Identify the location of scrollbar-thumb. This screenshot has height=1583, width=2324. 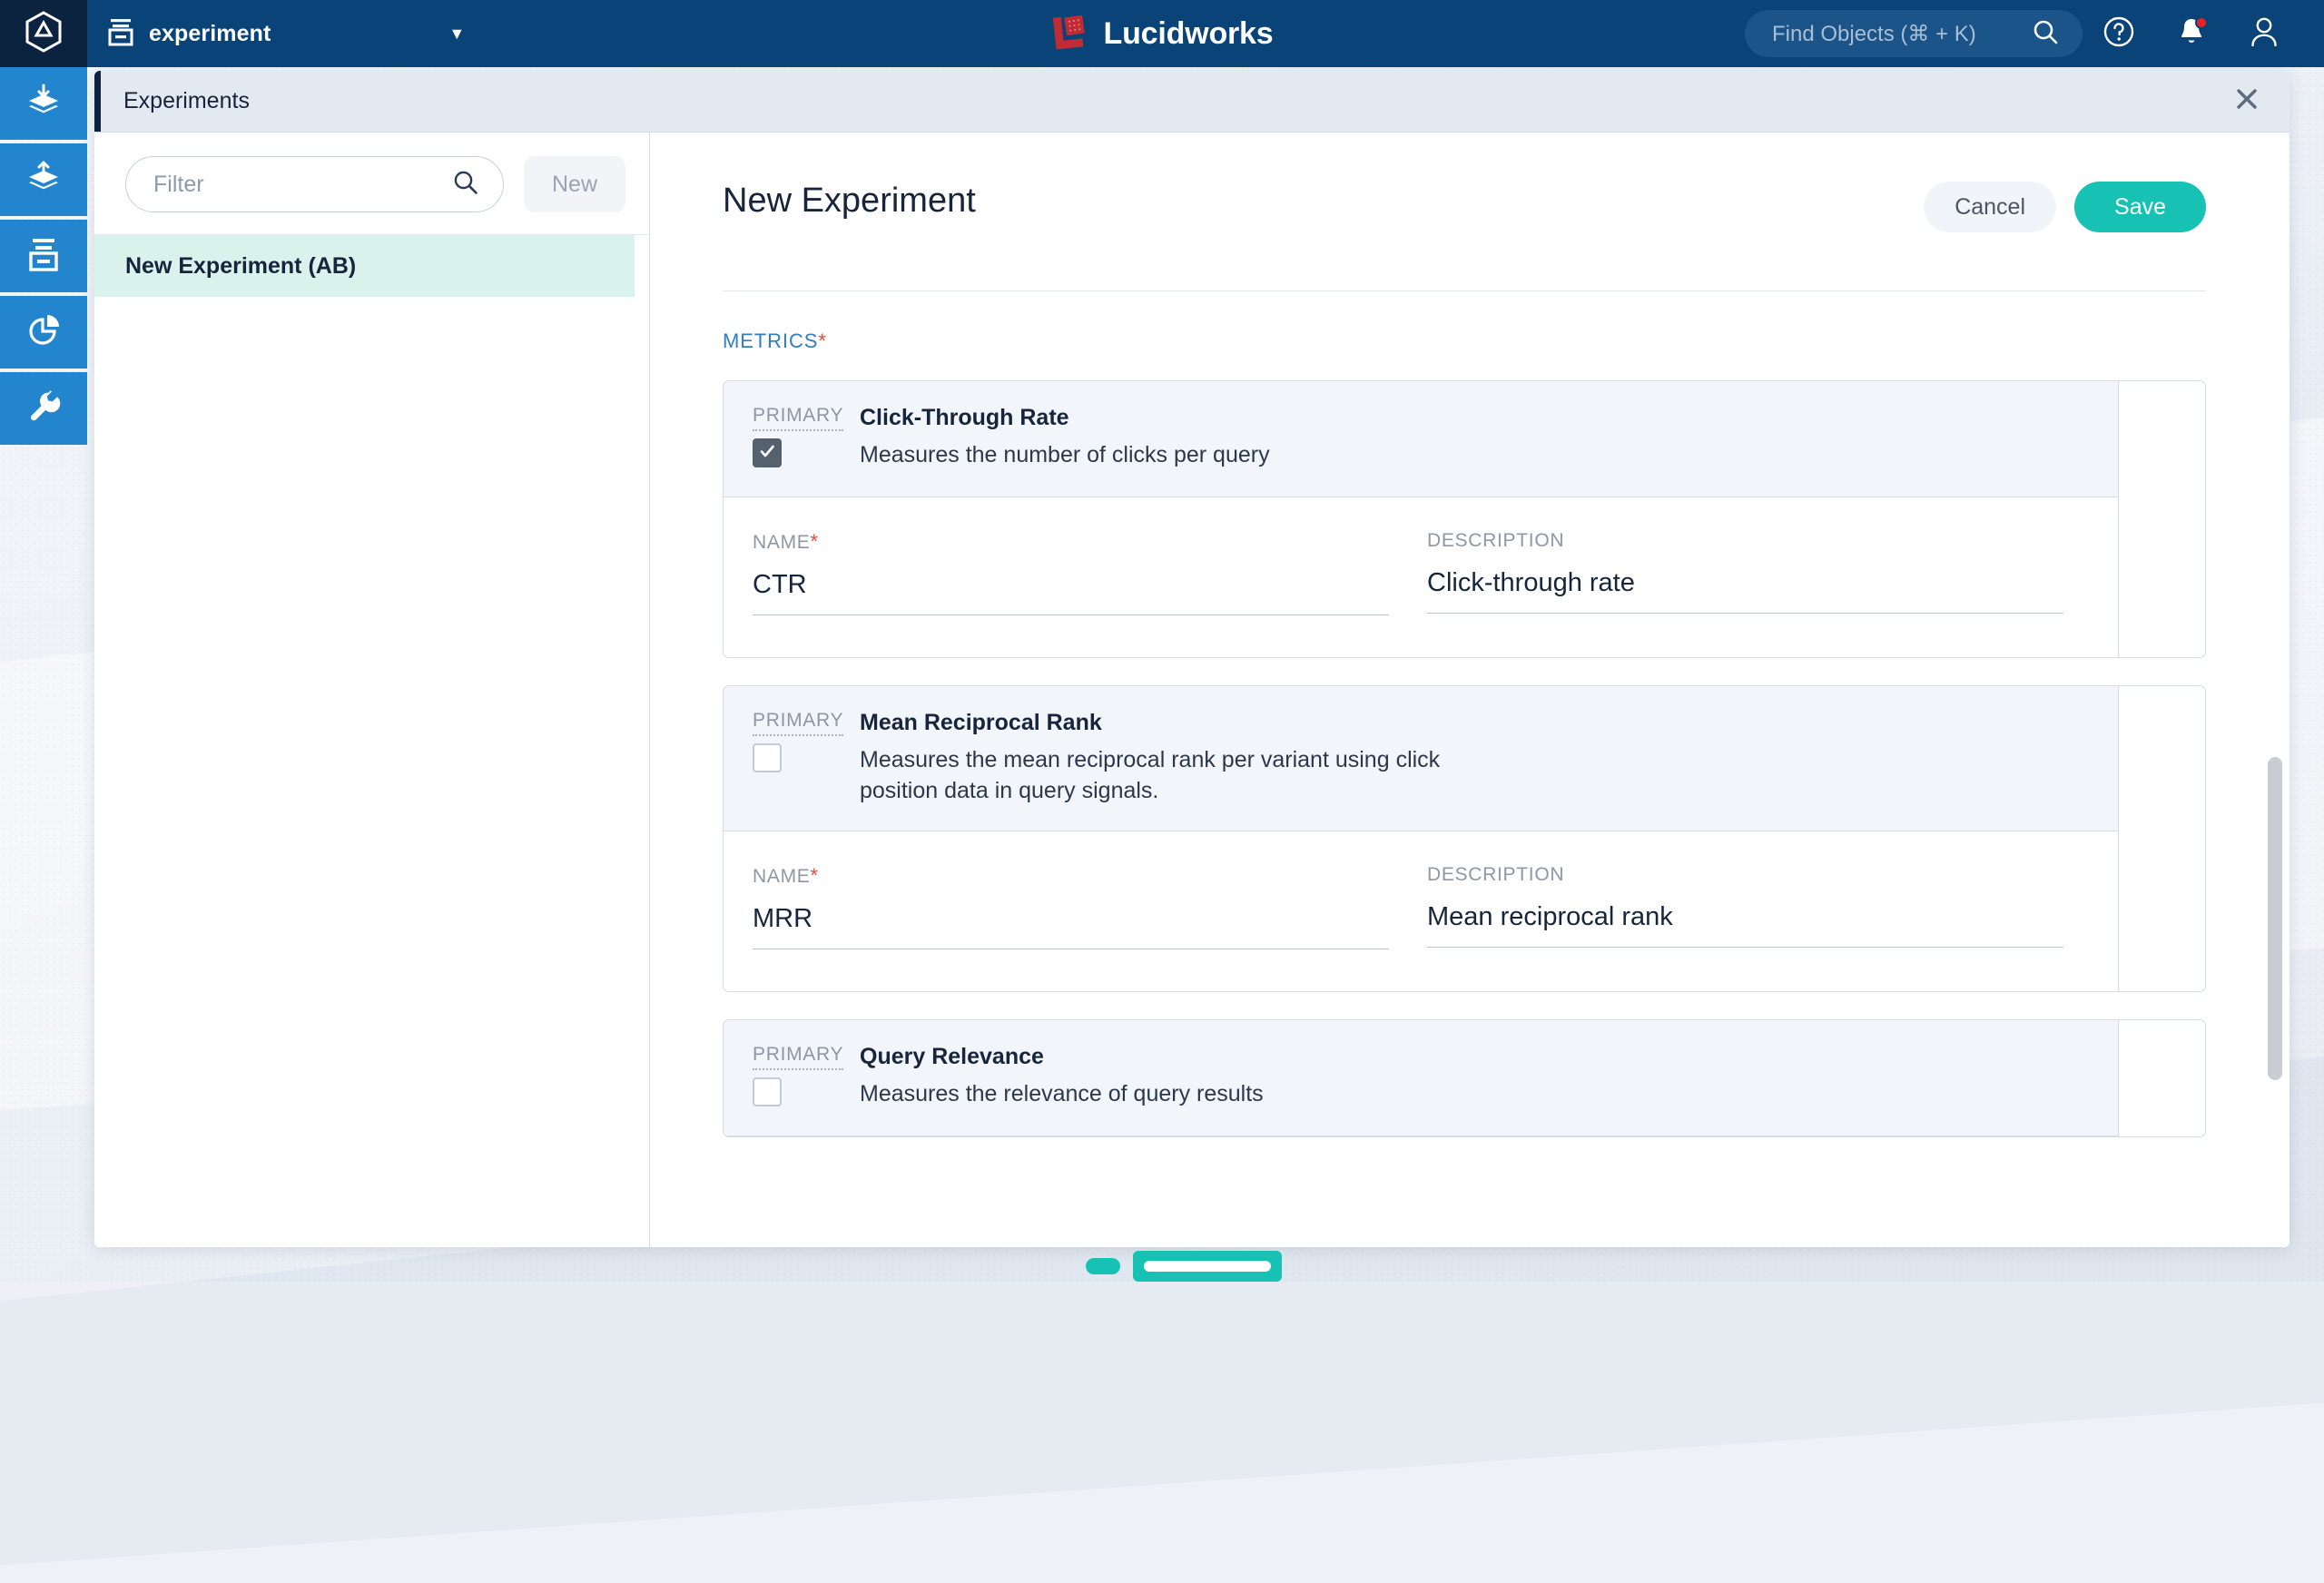
(2275, 918).